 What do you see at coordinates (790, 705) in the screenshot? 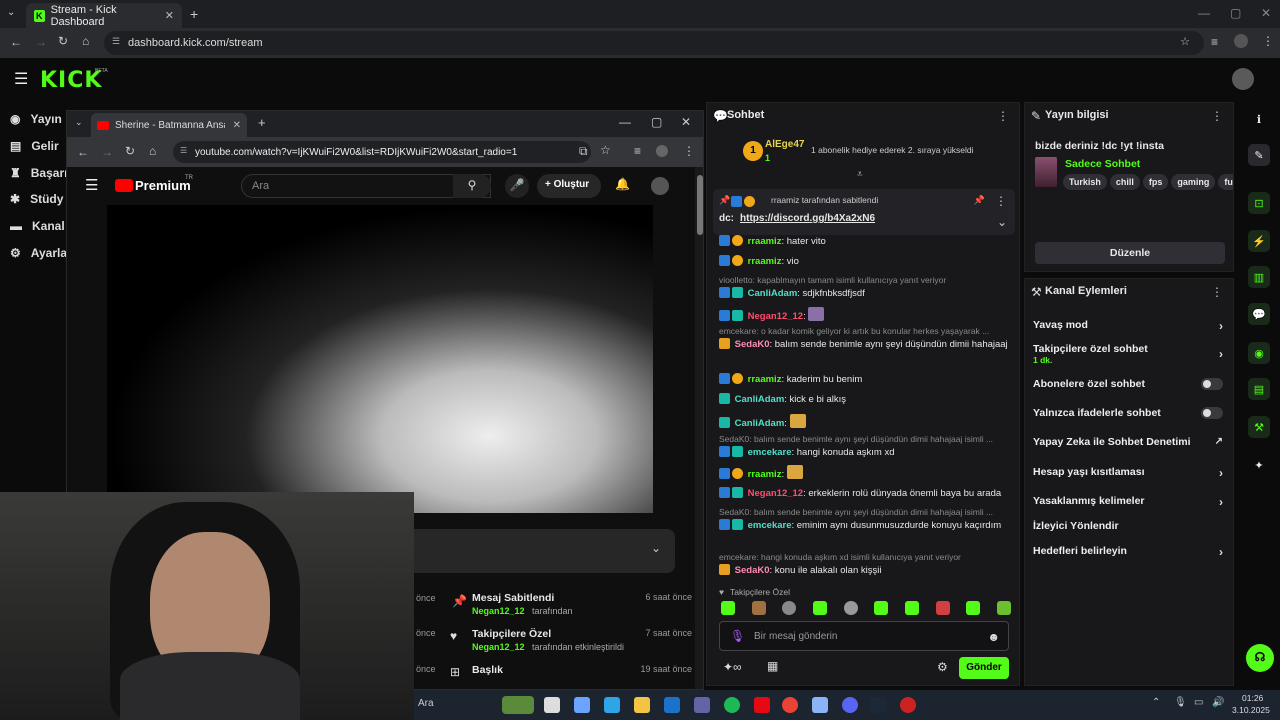
I see `chrome-icon` at bounding box center [790, 705].